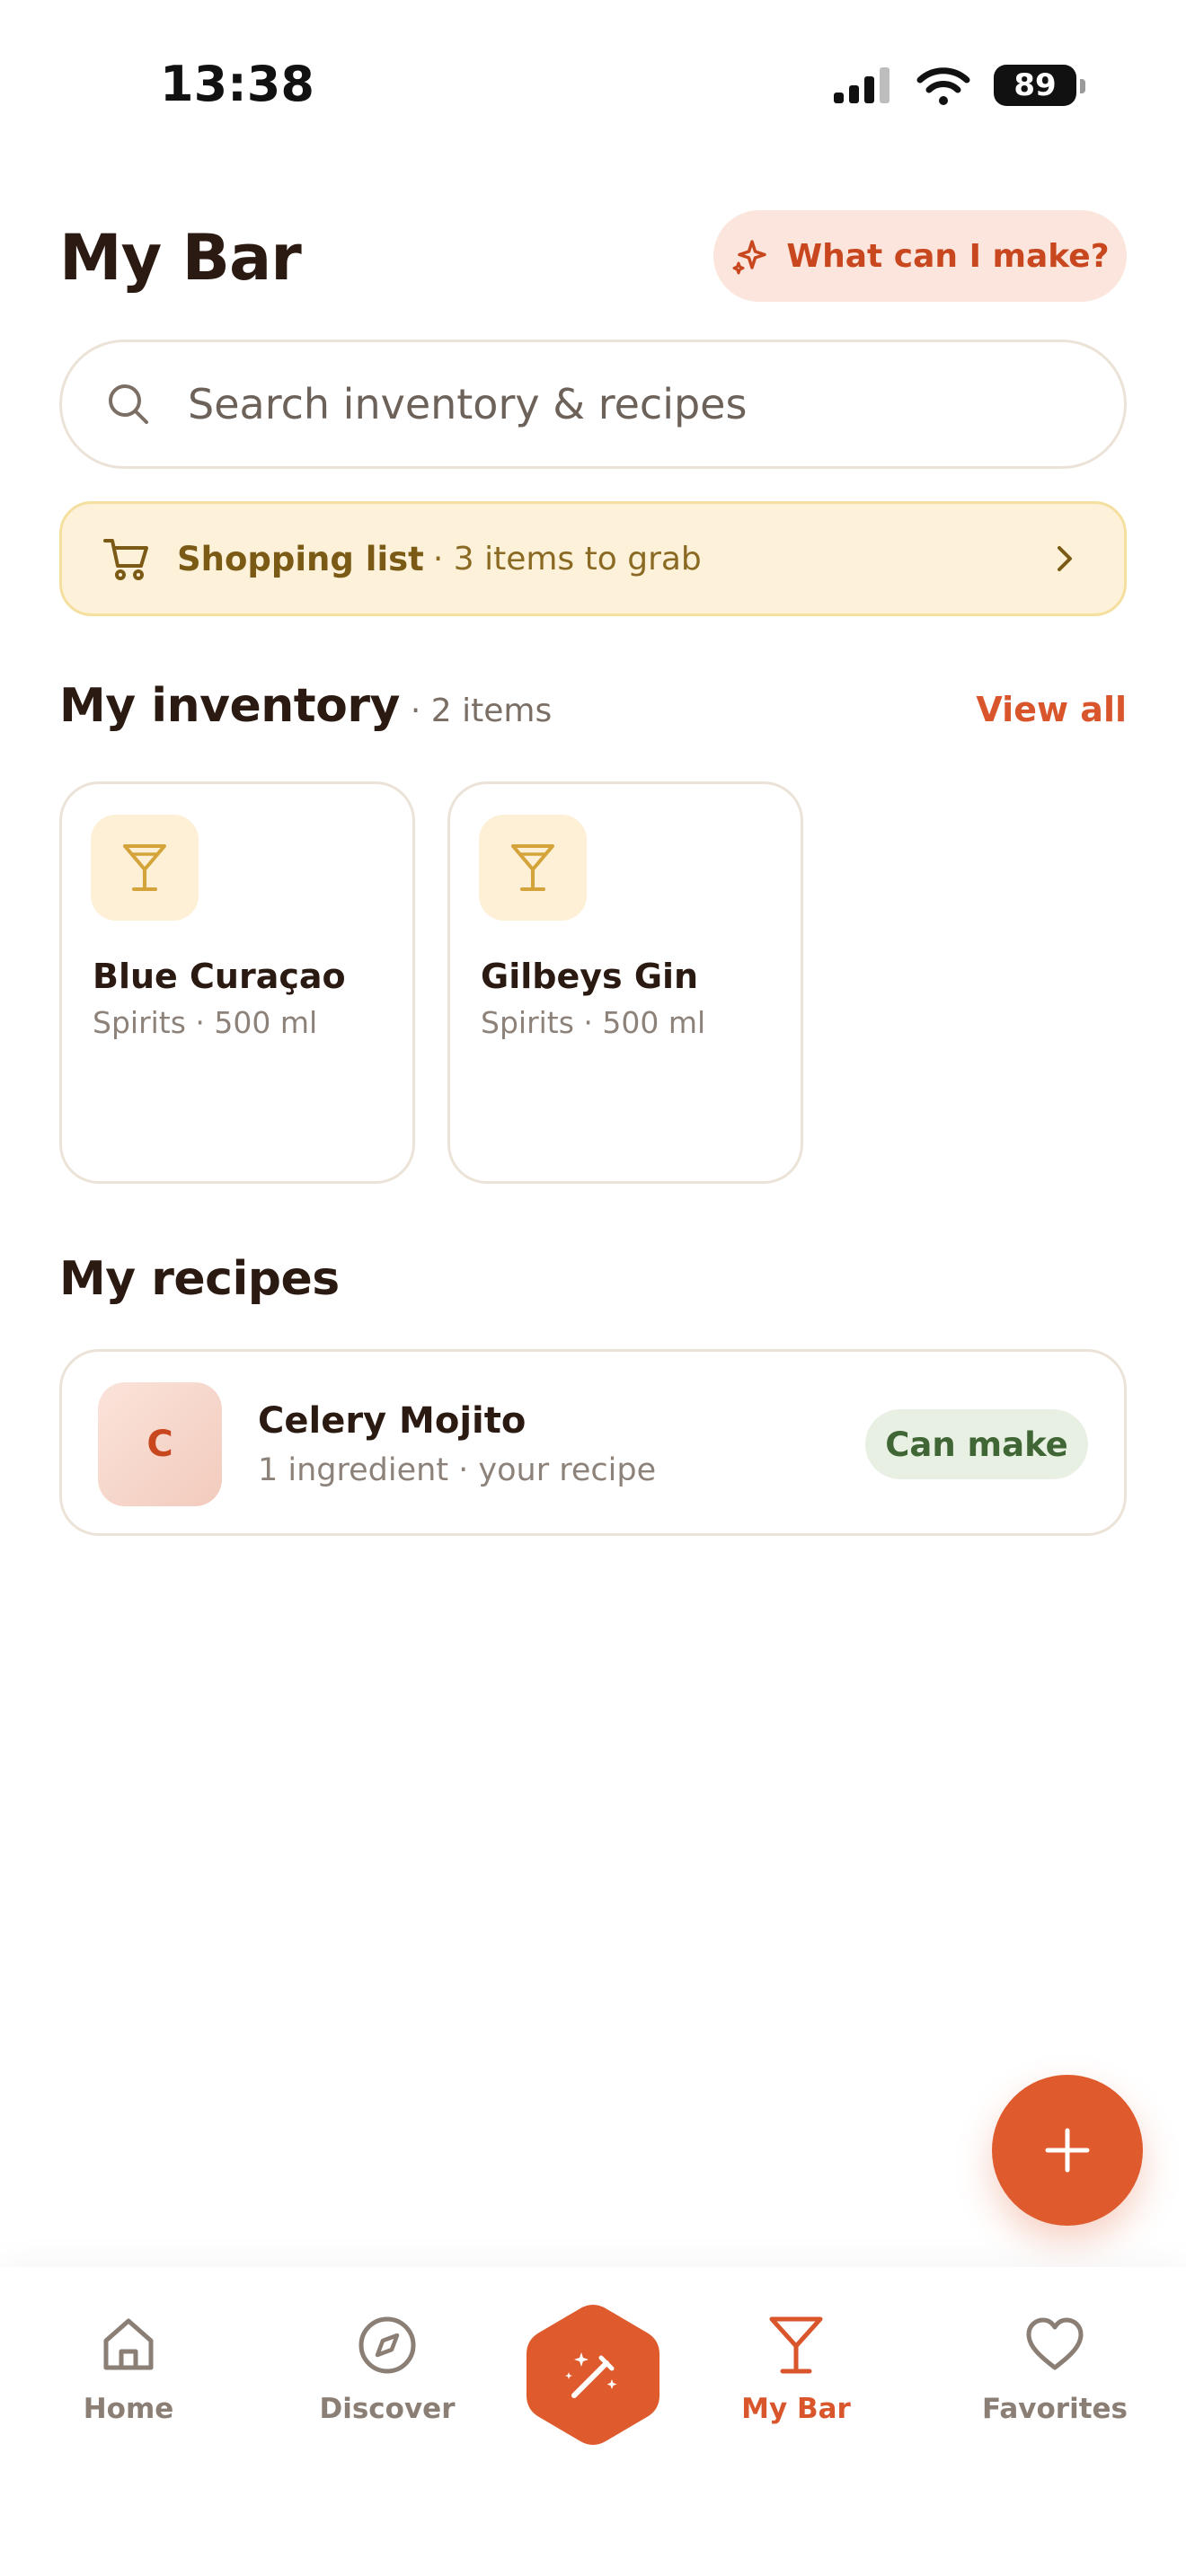 The height and width of the screenshot is (2576, 1186). I want to click on battery-level: 89, so click(1035, 85).